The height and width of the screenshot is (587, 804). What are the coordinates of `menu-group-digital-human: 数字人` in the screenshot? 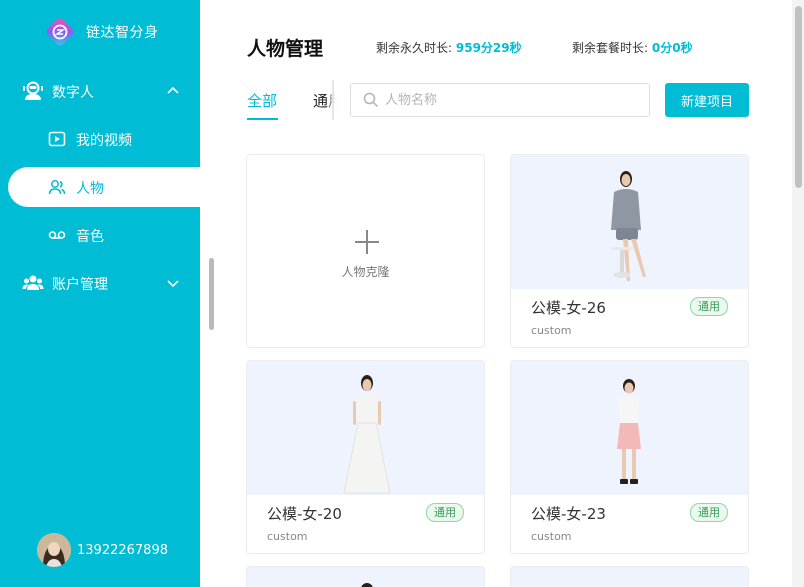 It's located at (100, 91).